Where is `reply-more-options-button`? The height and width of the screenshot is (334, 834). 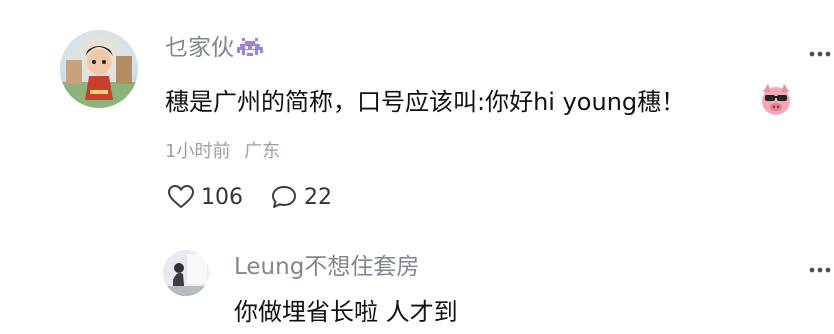
reply-more-options-button is located at coordinates (820, 270).